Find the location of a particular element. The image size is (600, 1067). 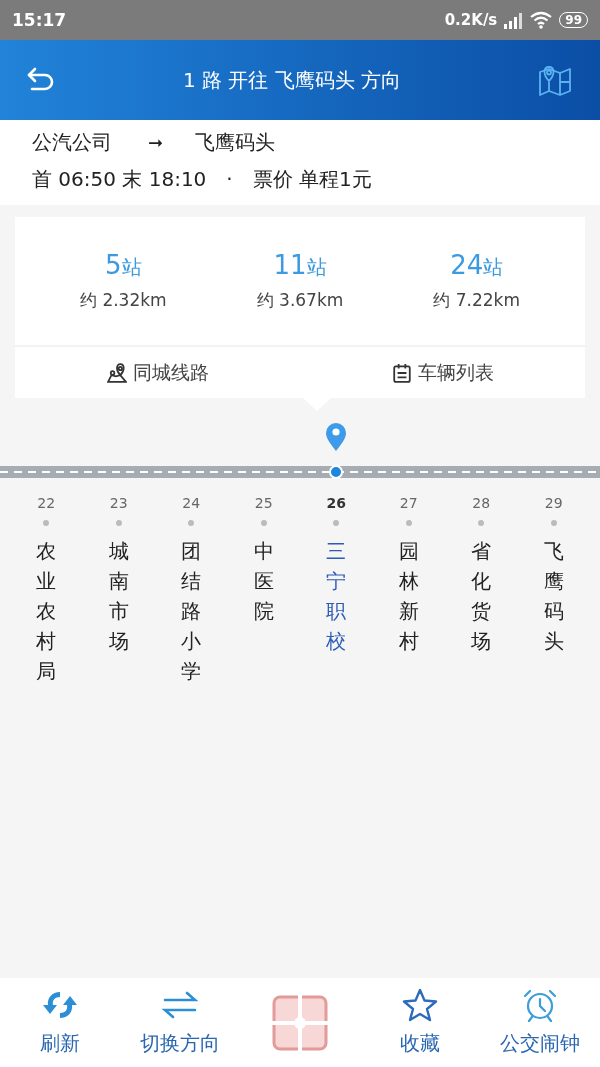

current-position-dot is located at coordinates (336, 472).